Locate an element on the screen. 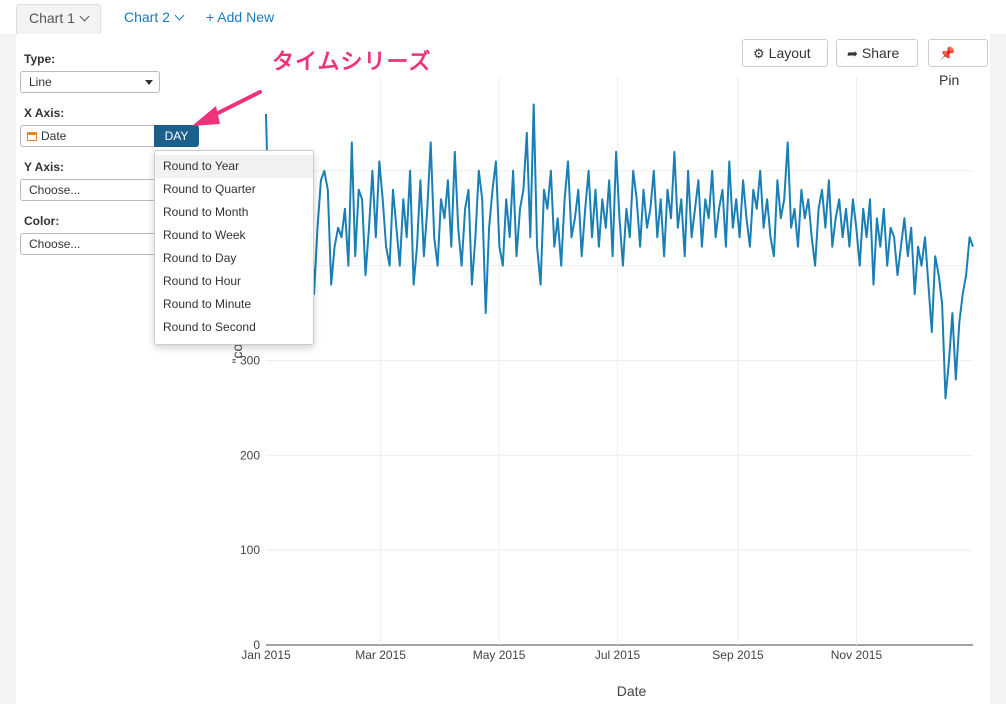 The height and width of the screenshot is (704, 1006). tab-label: Chart 2 is located at coordinates (147, 17).